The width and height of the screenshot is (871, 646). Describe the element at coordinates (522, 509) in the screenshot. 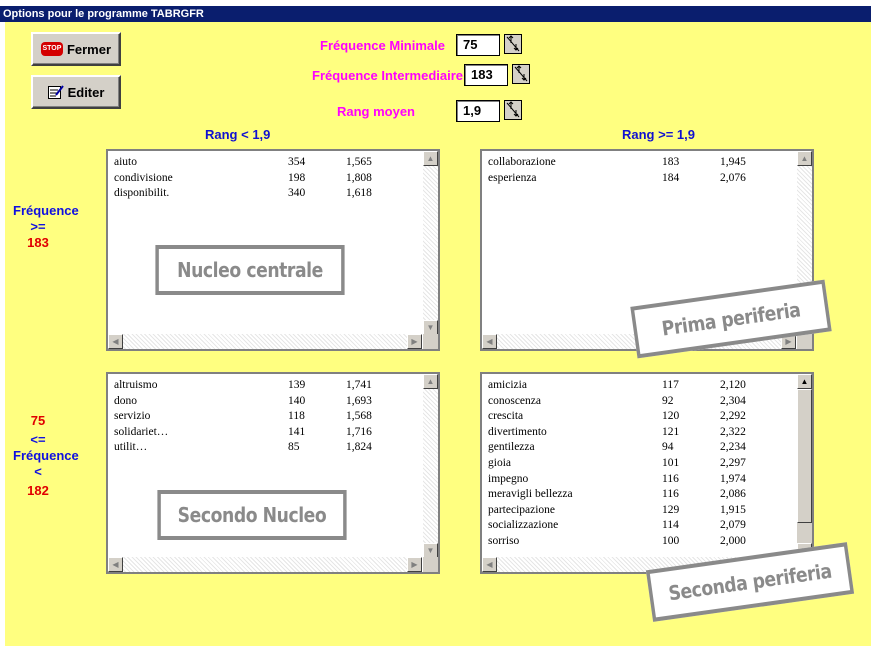

I see `word: partecipazione` at that location.